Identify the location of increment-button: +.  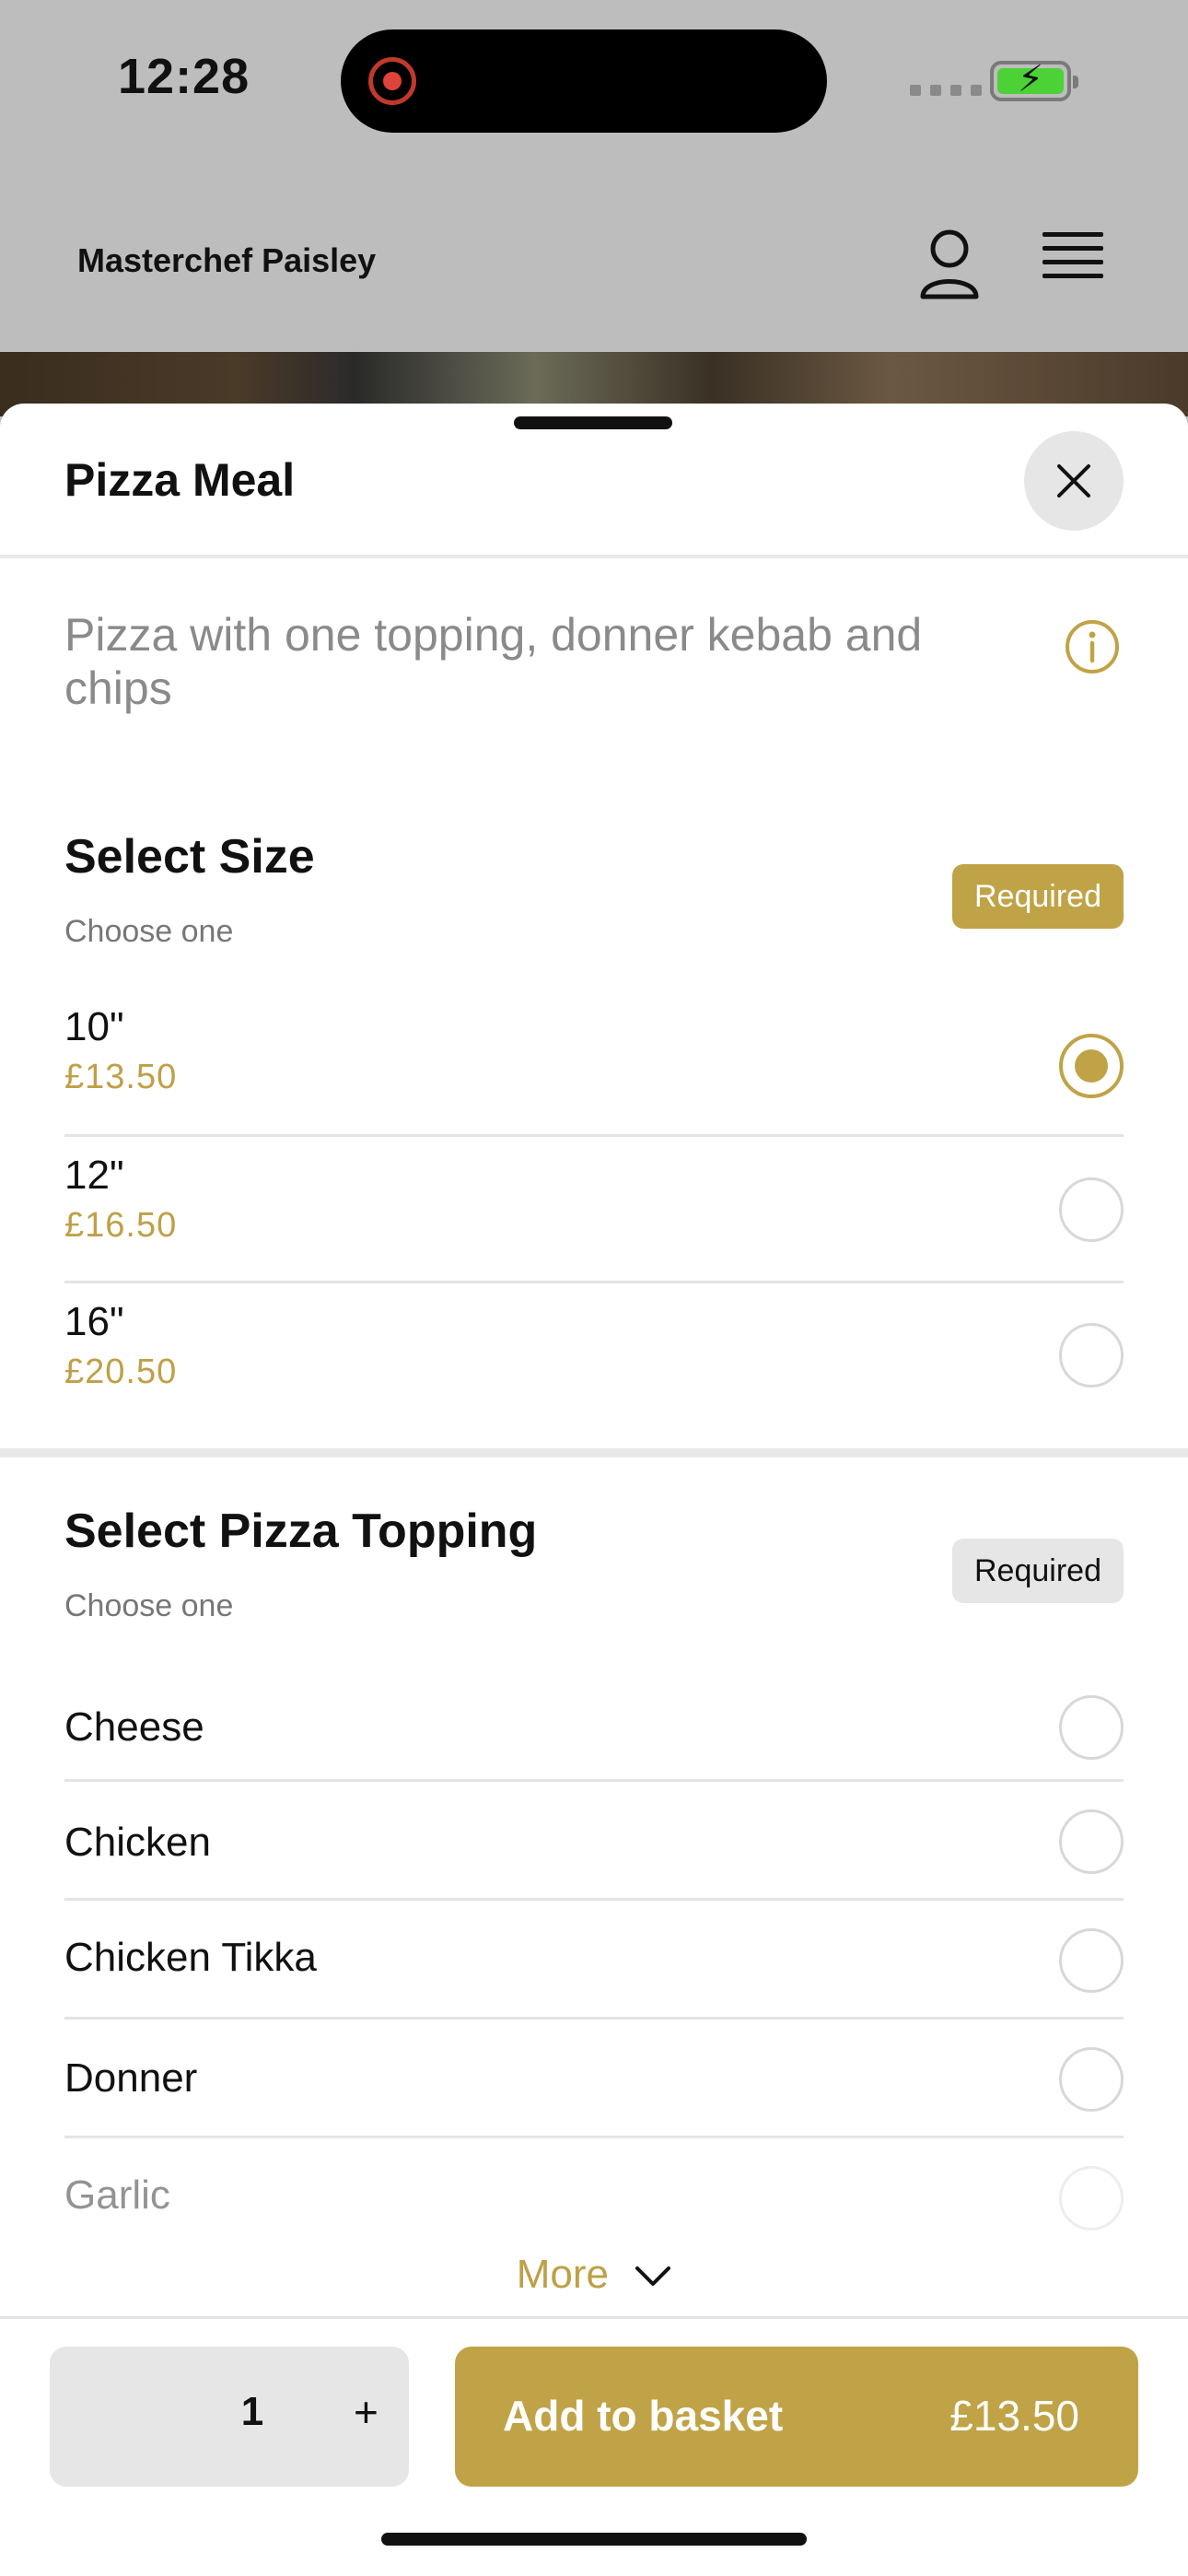
(366, 2412).